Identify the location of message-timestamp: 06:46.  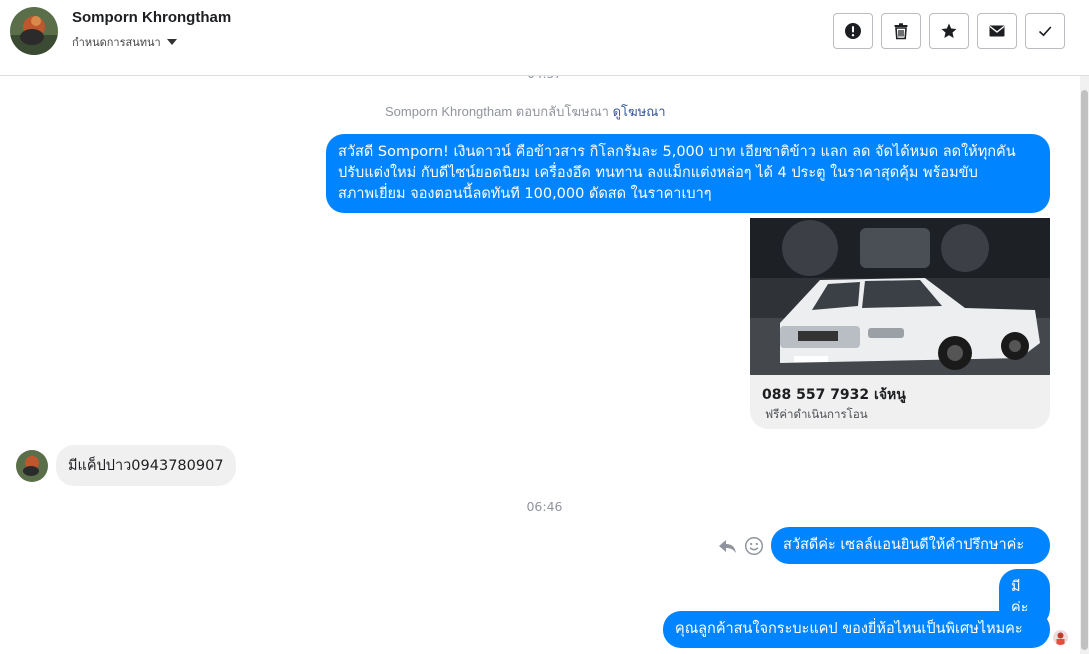
(544, 506).